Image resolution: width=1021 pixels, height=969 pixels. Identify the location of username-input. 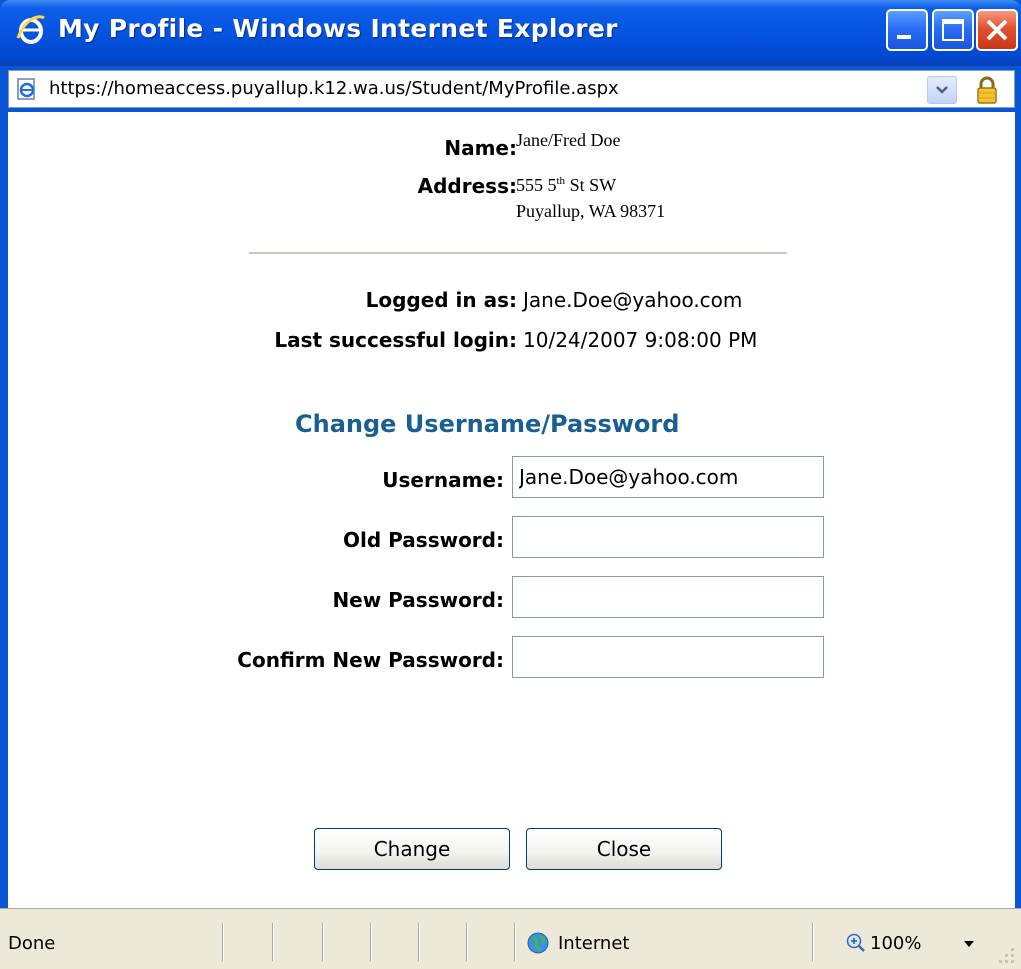
(668, 477).